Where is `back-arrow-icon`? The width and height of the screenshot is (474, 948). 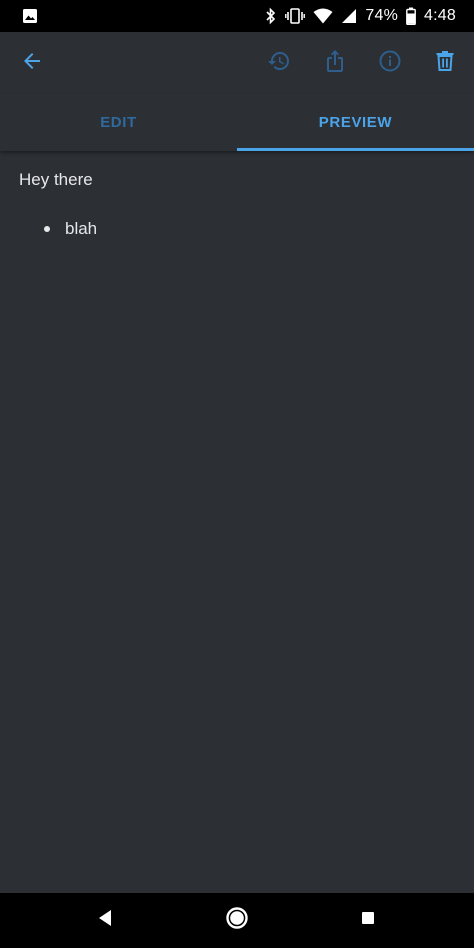
back-arrow-icon is located at coordinates (32, 63).